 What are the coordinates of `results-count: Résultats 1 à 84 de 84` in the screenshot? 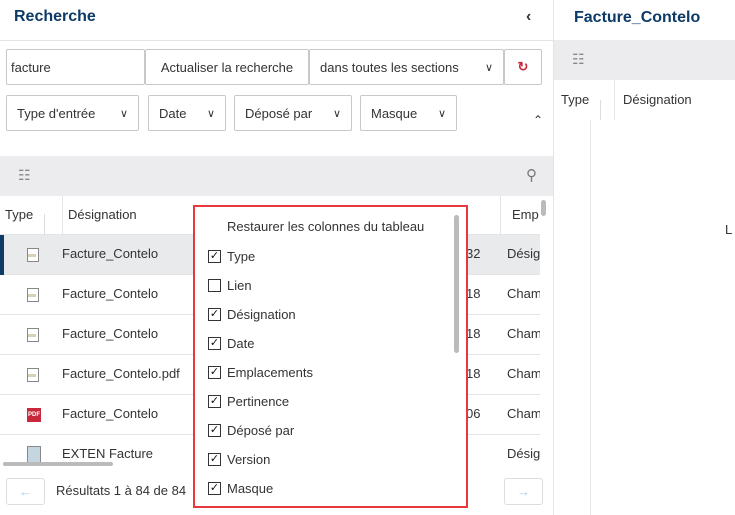 It's located at (121, 490).